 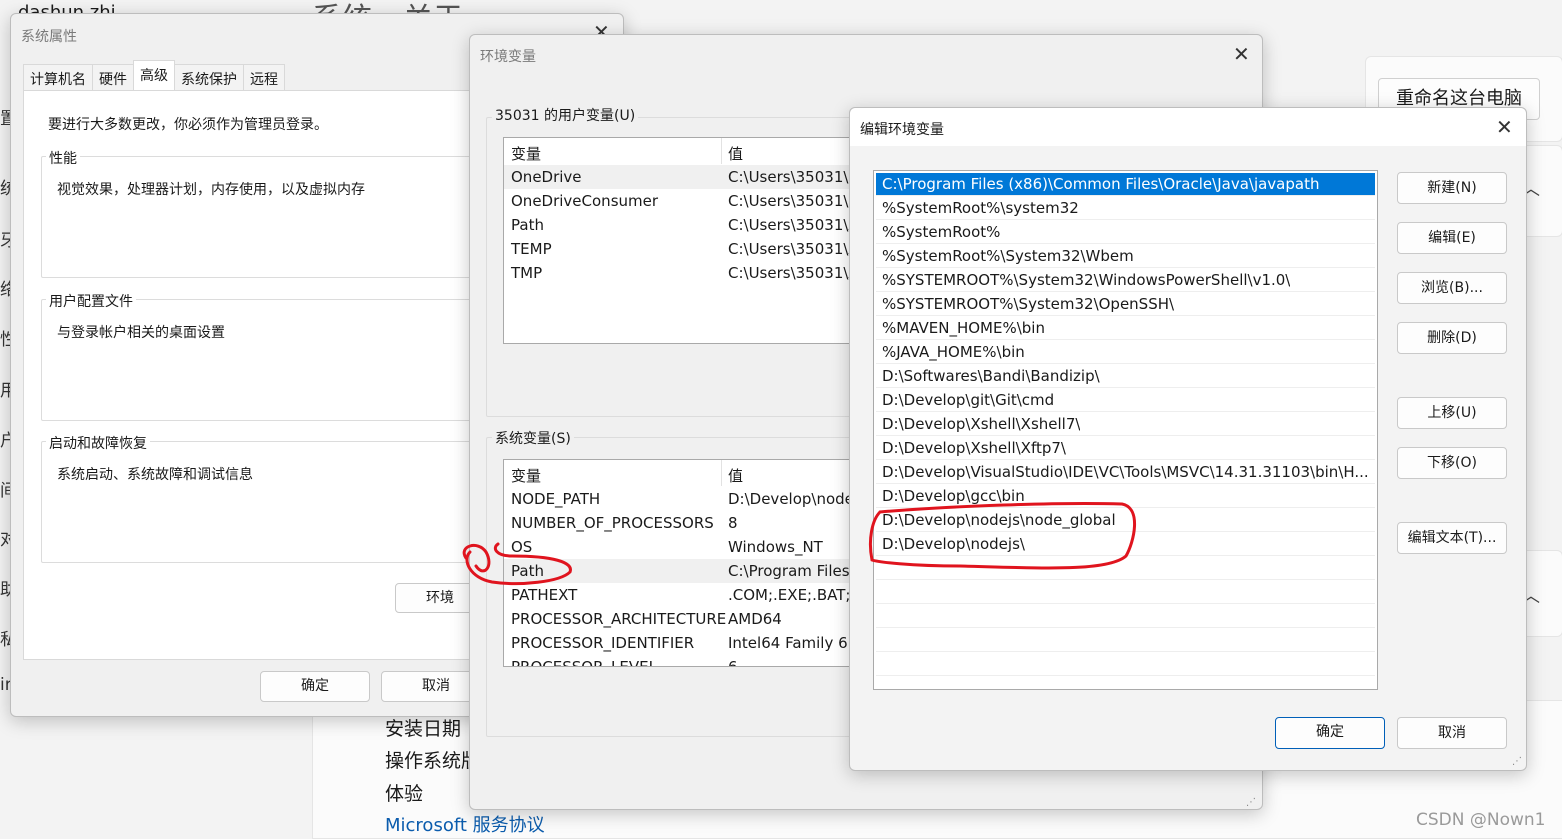 I want to click on red-annotation-overlay, so click(x=799, y=543).